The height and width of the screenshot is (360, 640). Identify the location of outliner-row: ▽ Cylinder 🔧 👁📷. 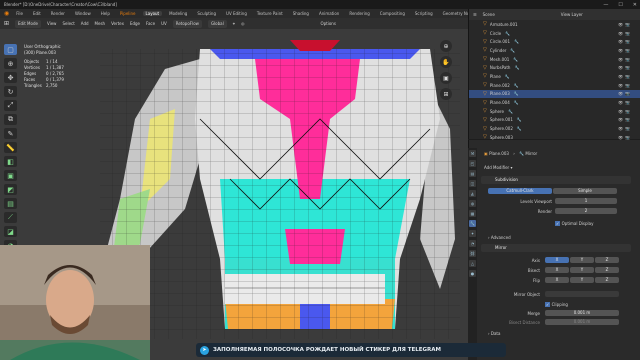
(554, 50).